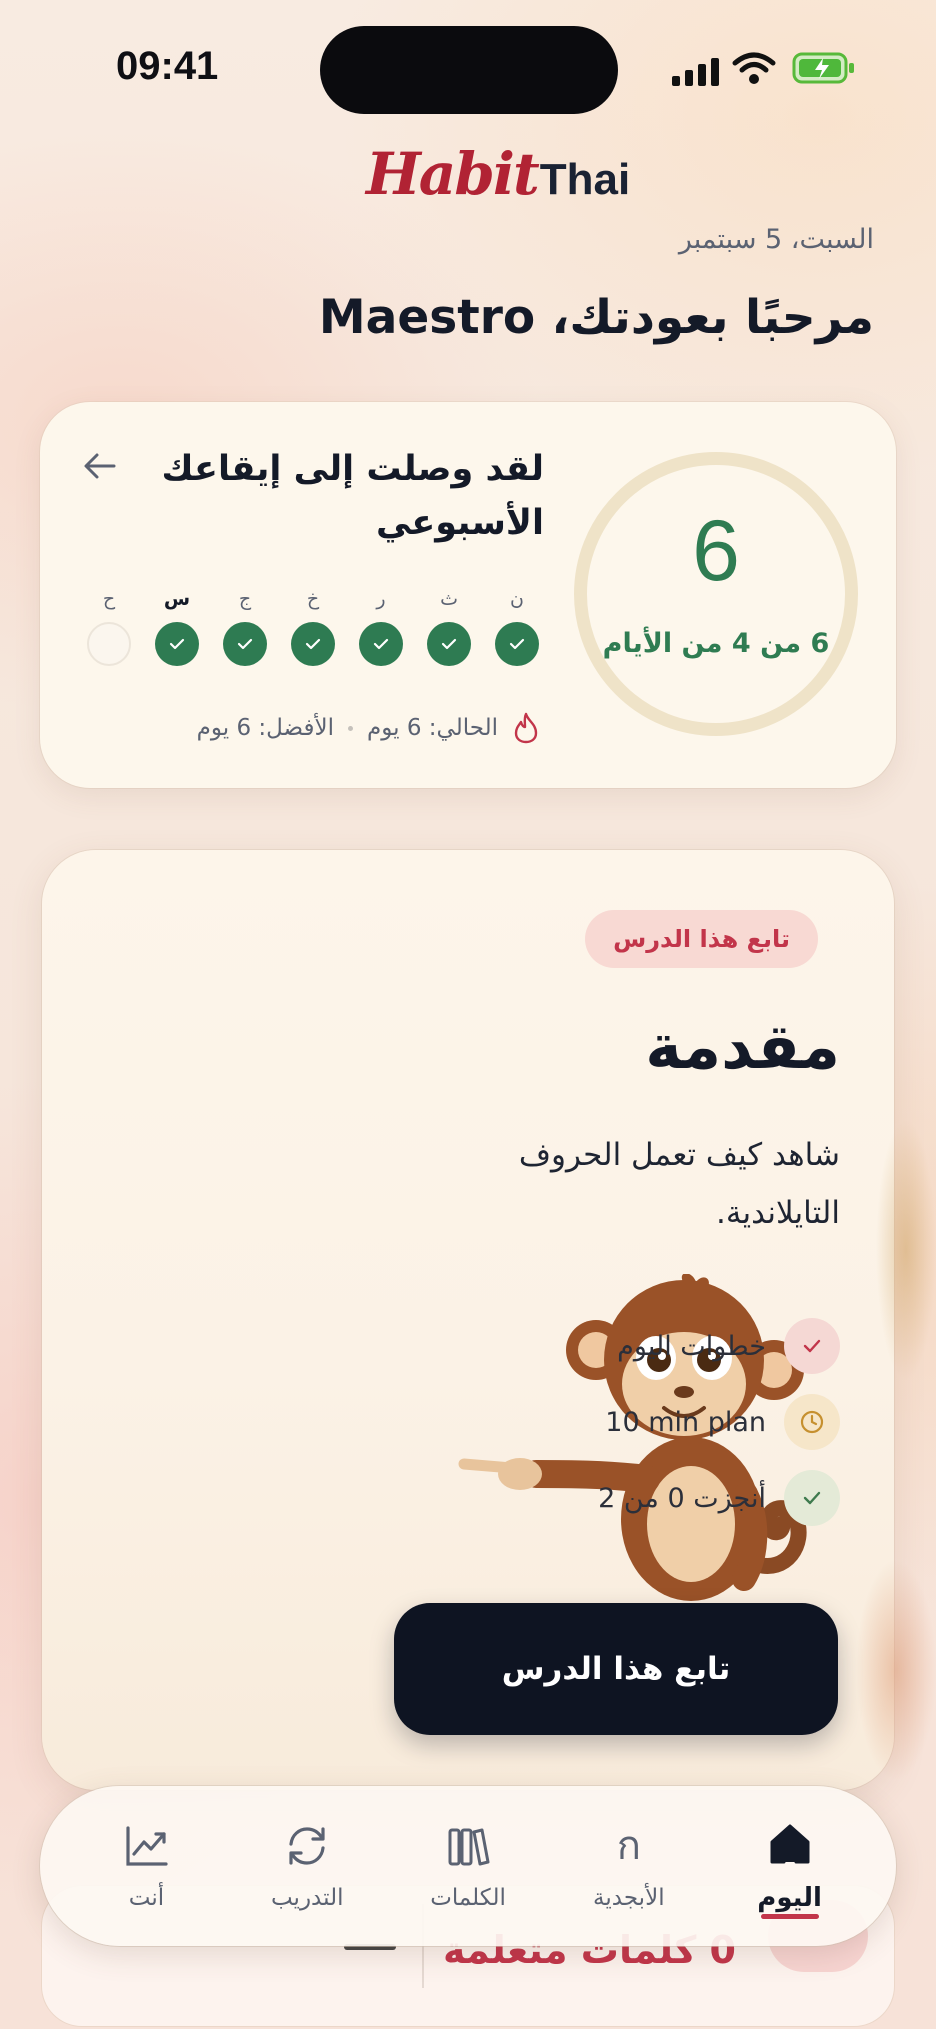 Image resolution: width=936 pixels, height=2029 pixels. Describe the element at coordinates (596, 317) in the screenshot. I see `welcome-heading: مرحبًا بعودتك، Maestro` at that location.